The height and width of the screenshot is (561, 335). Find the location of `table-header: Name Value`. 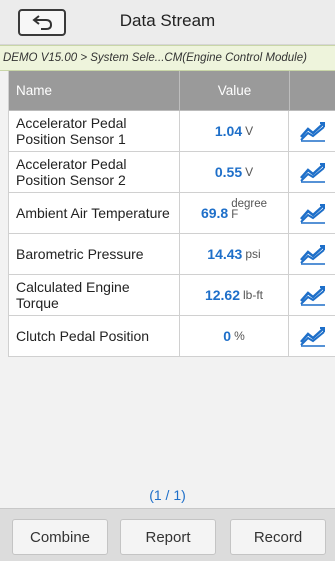

table-header: Name Value is located at coordinates (172, 91).